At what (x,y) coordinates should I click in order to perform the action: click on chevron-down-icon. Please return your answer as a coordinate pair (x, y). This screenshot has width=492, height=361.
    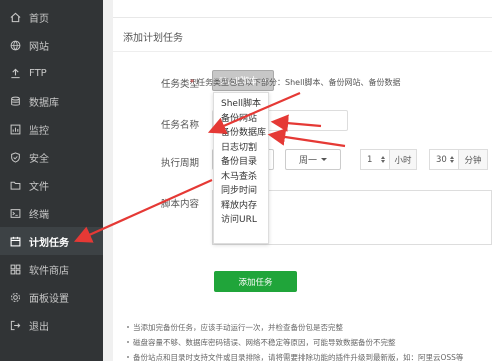
    Looking at the image, I should click on (324, 159).